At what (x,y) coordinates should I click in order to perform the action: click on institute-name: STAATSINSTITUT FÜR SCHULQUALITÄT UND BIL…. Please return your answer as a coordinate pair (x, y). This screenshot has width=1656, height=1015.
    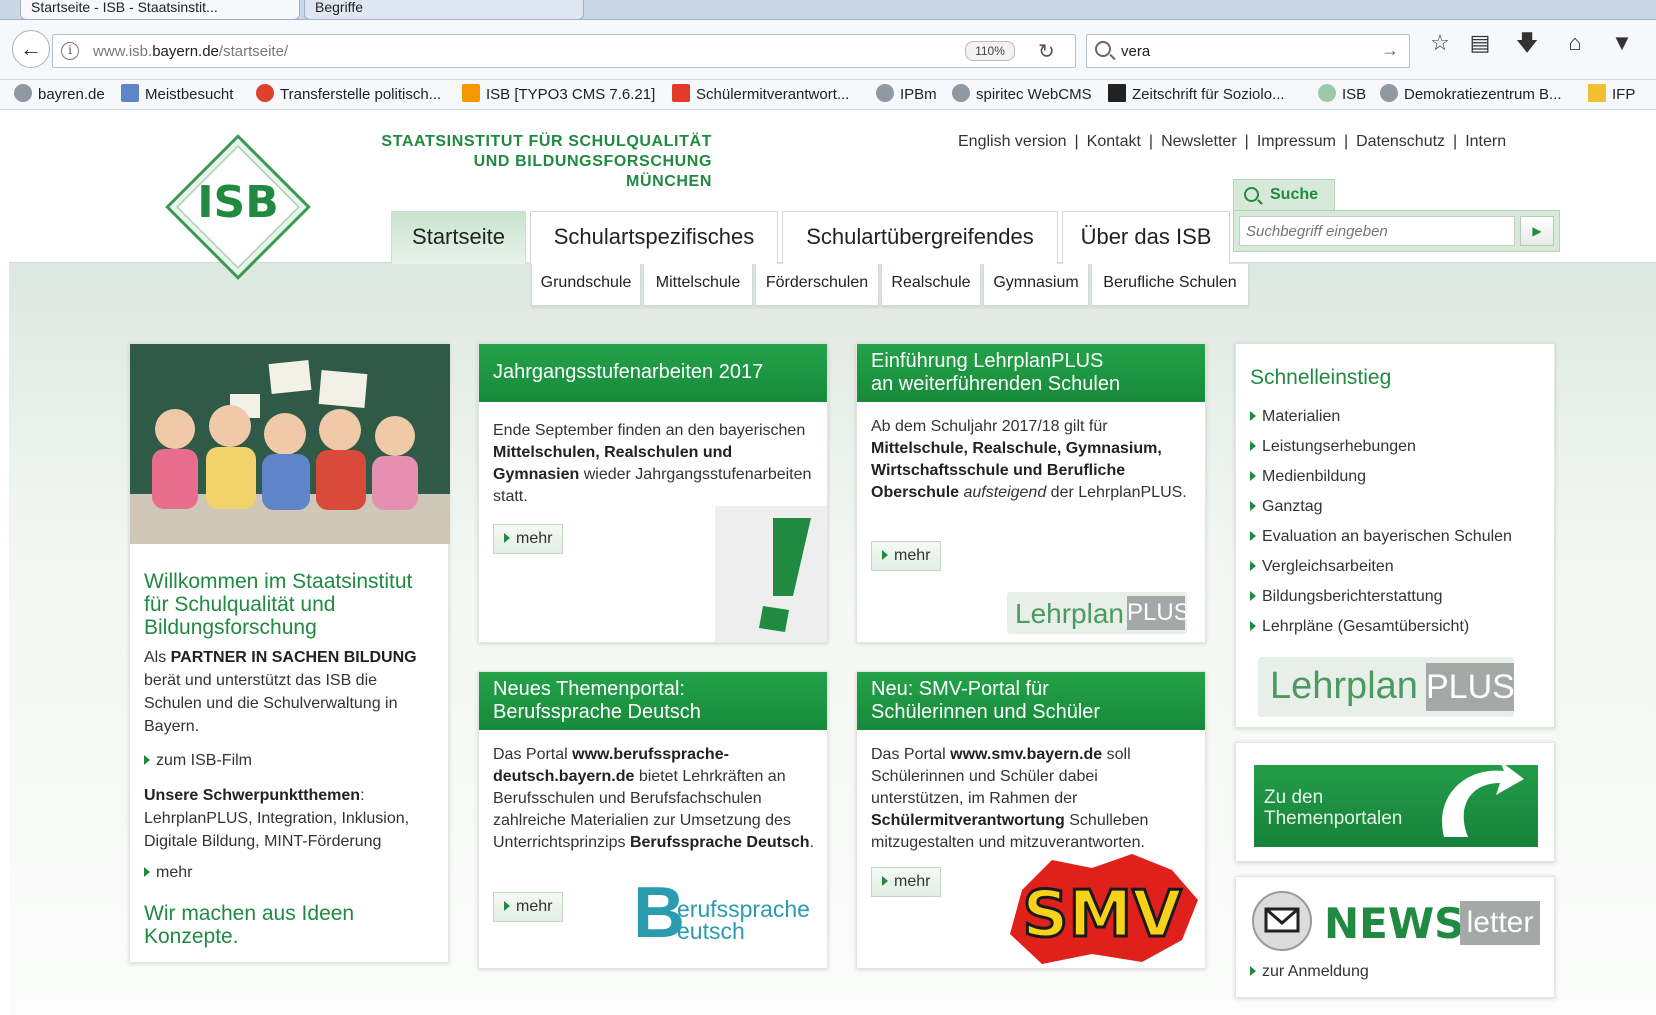
    Looking at the image, I should click on (546, 161).